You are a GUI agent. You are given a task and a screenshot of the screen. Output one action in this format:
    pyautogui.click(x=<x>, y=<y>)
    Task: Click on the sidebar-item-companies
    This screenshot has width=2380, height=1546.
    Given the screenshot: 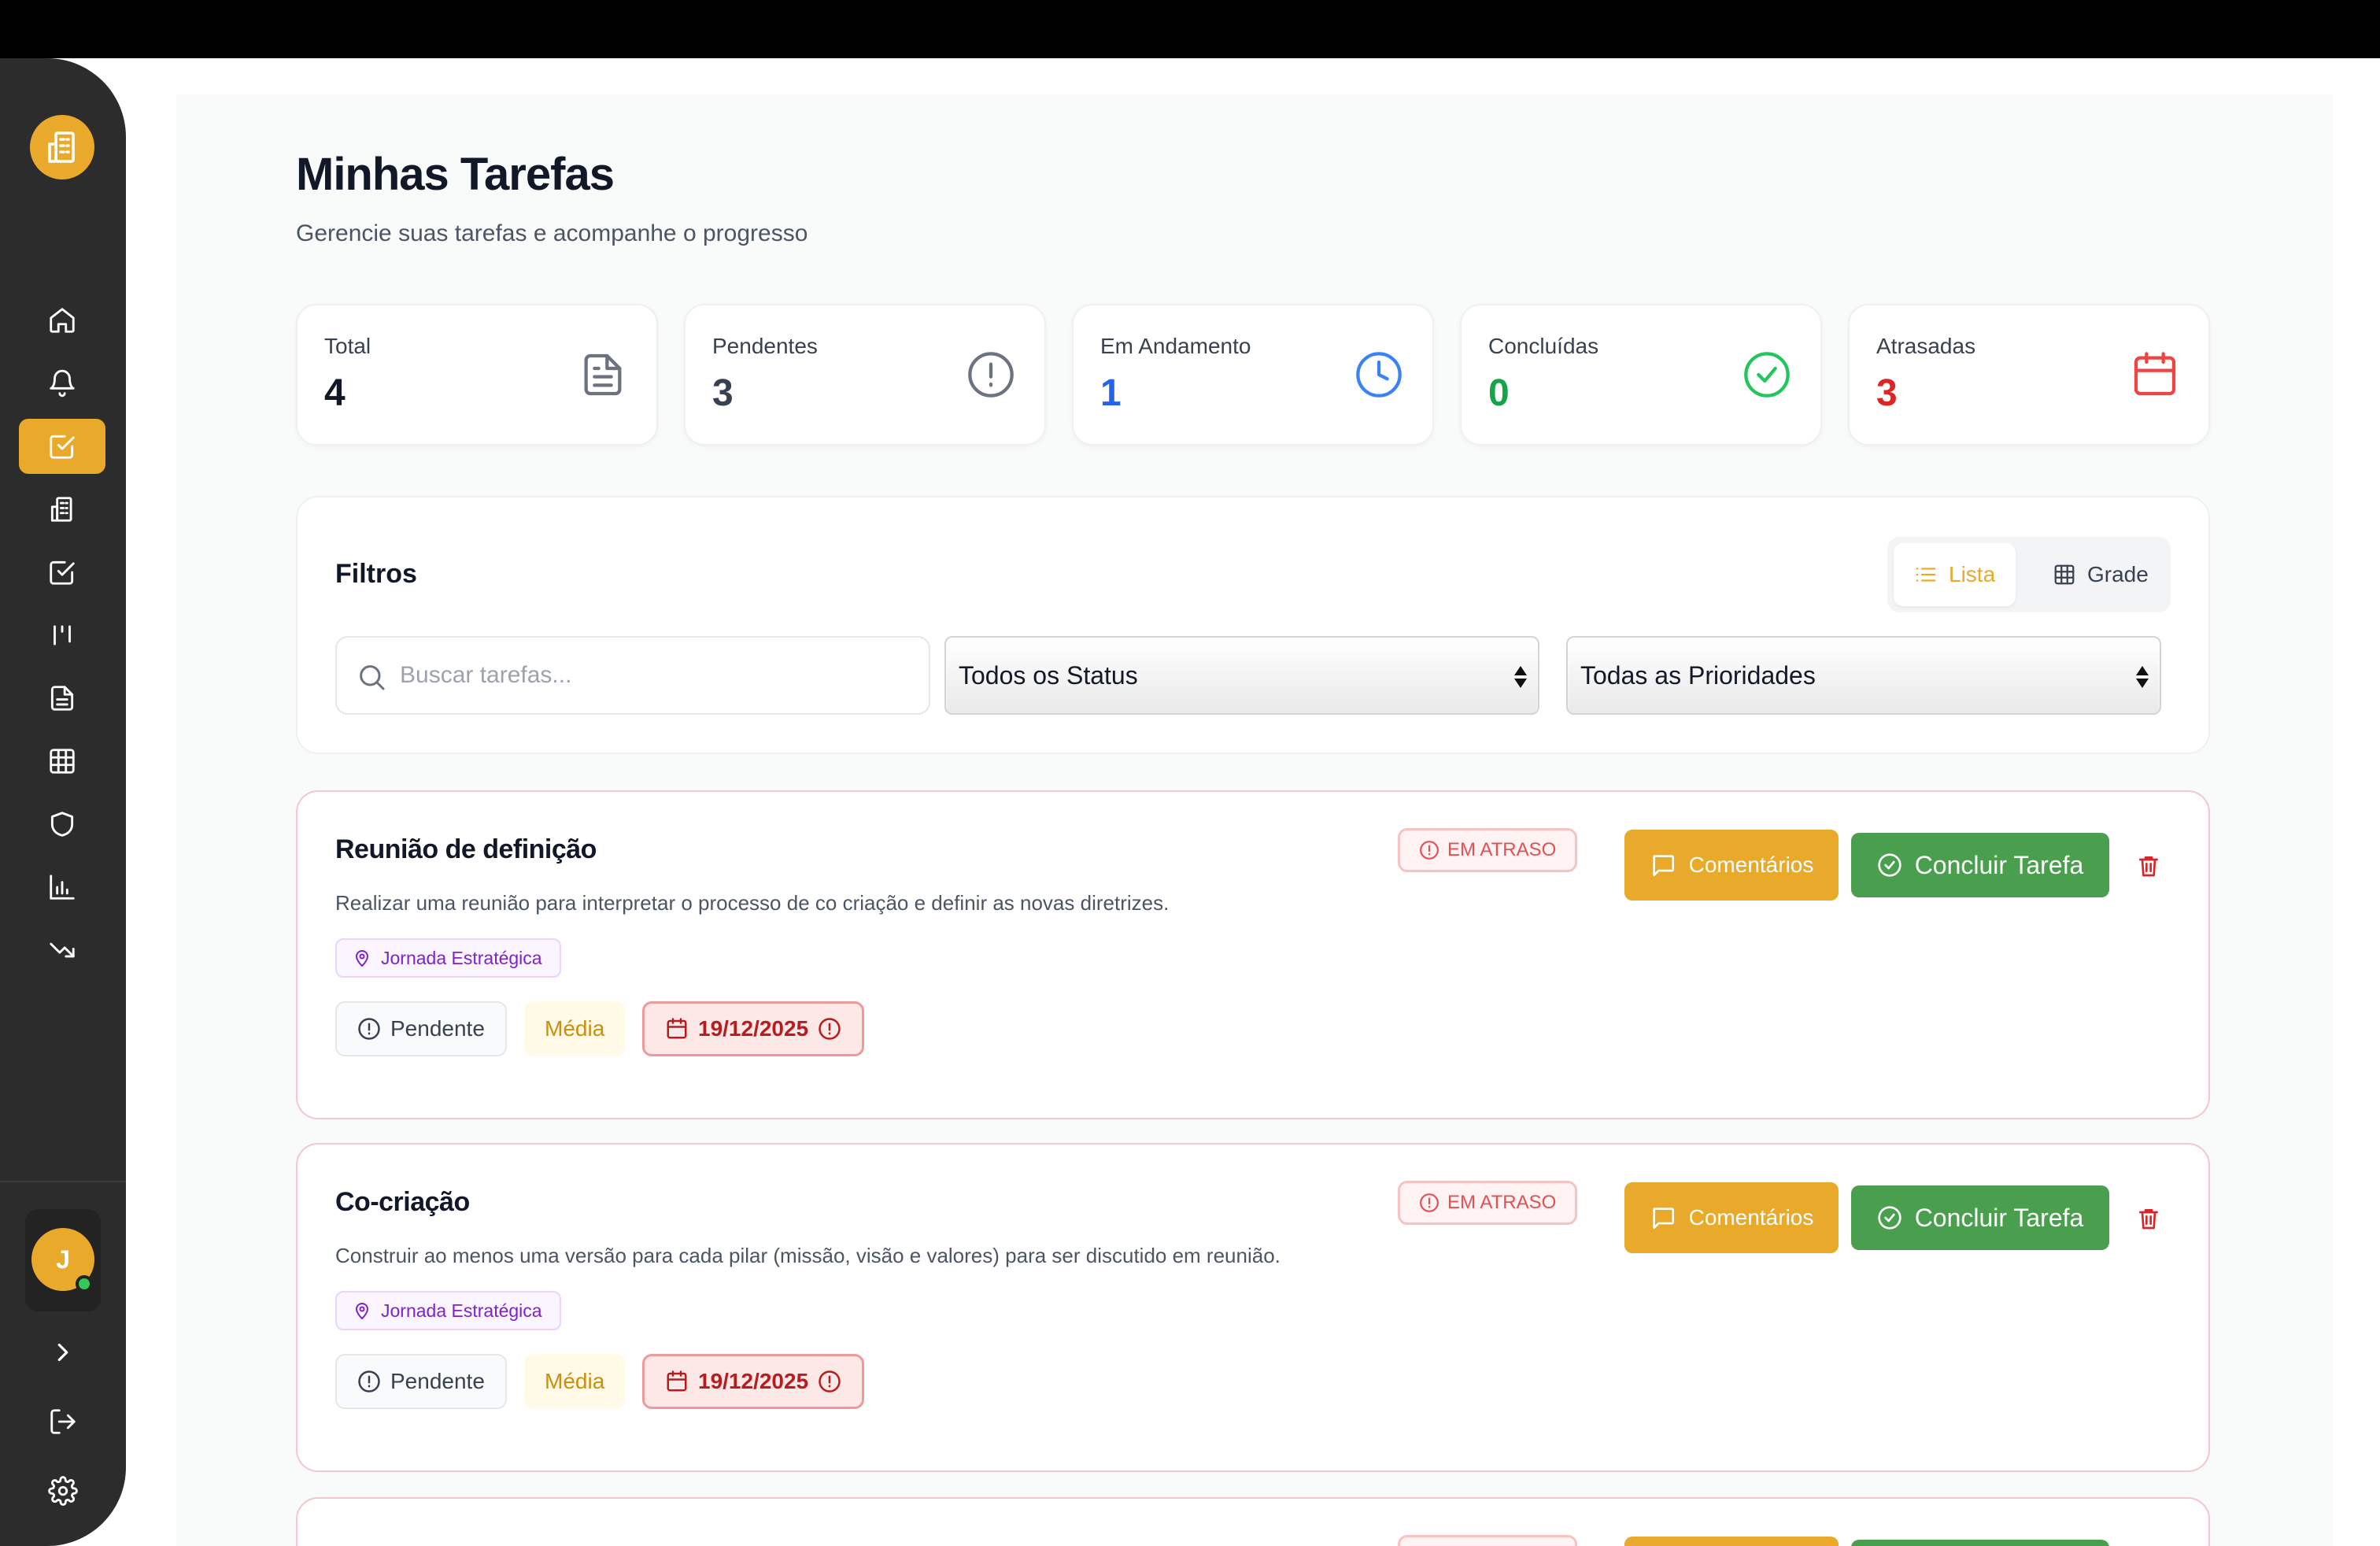 What is the action you would take?
    pyautogui.click(x=62, y=510)
    